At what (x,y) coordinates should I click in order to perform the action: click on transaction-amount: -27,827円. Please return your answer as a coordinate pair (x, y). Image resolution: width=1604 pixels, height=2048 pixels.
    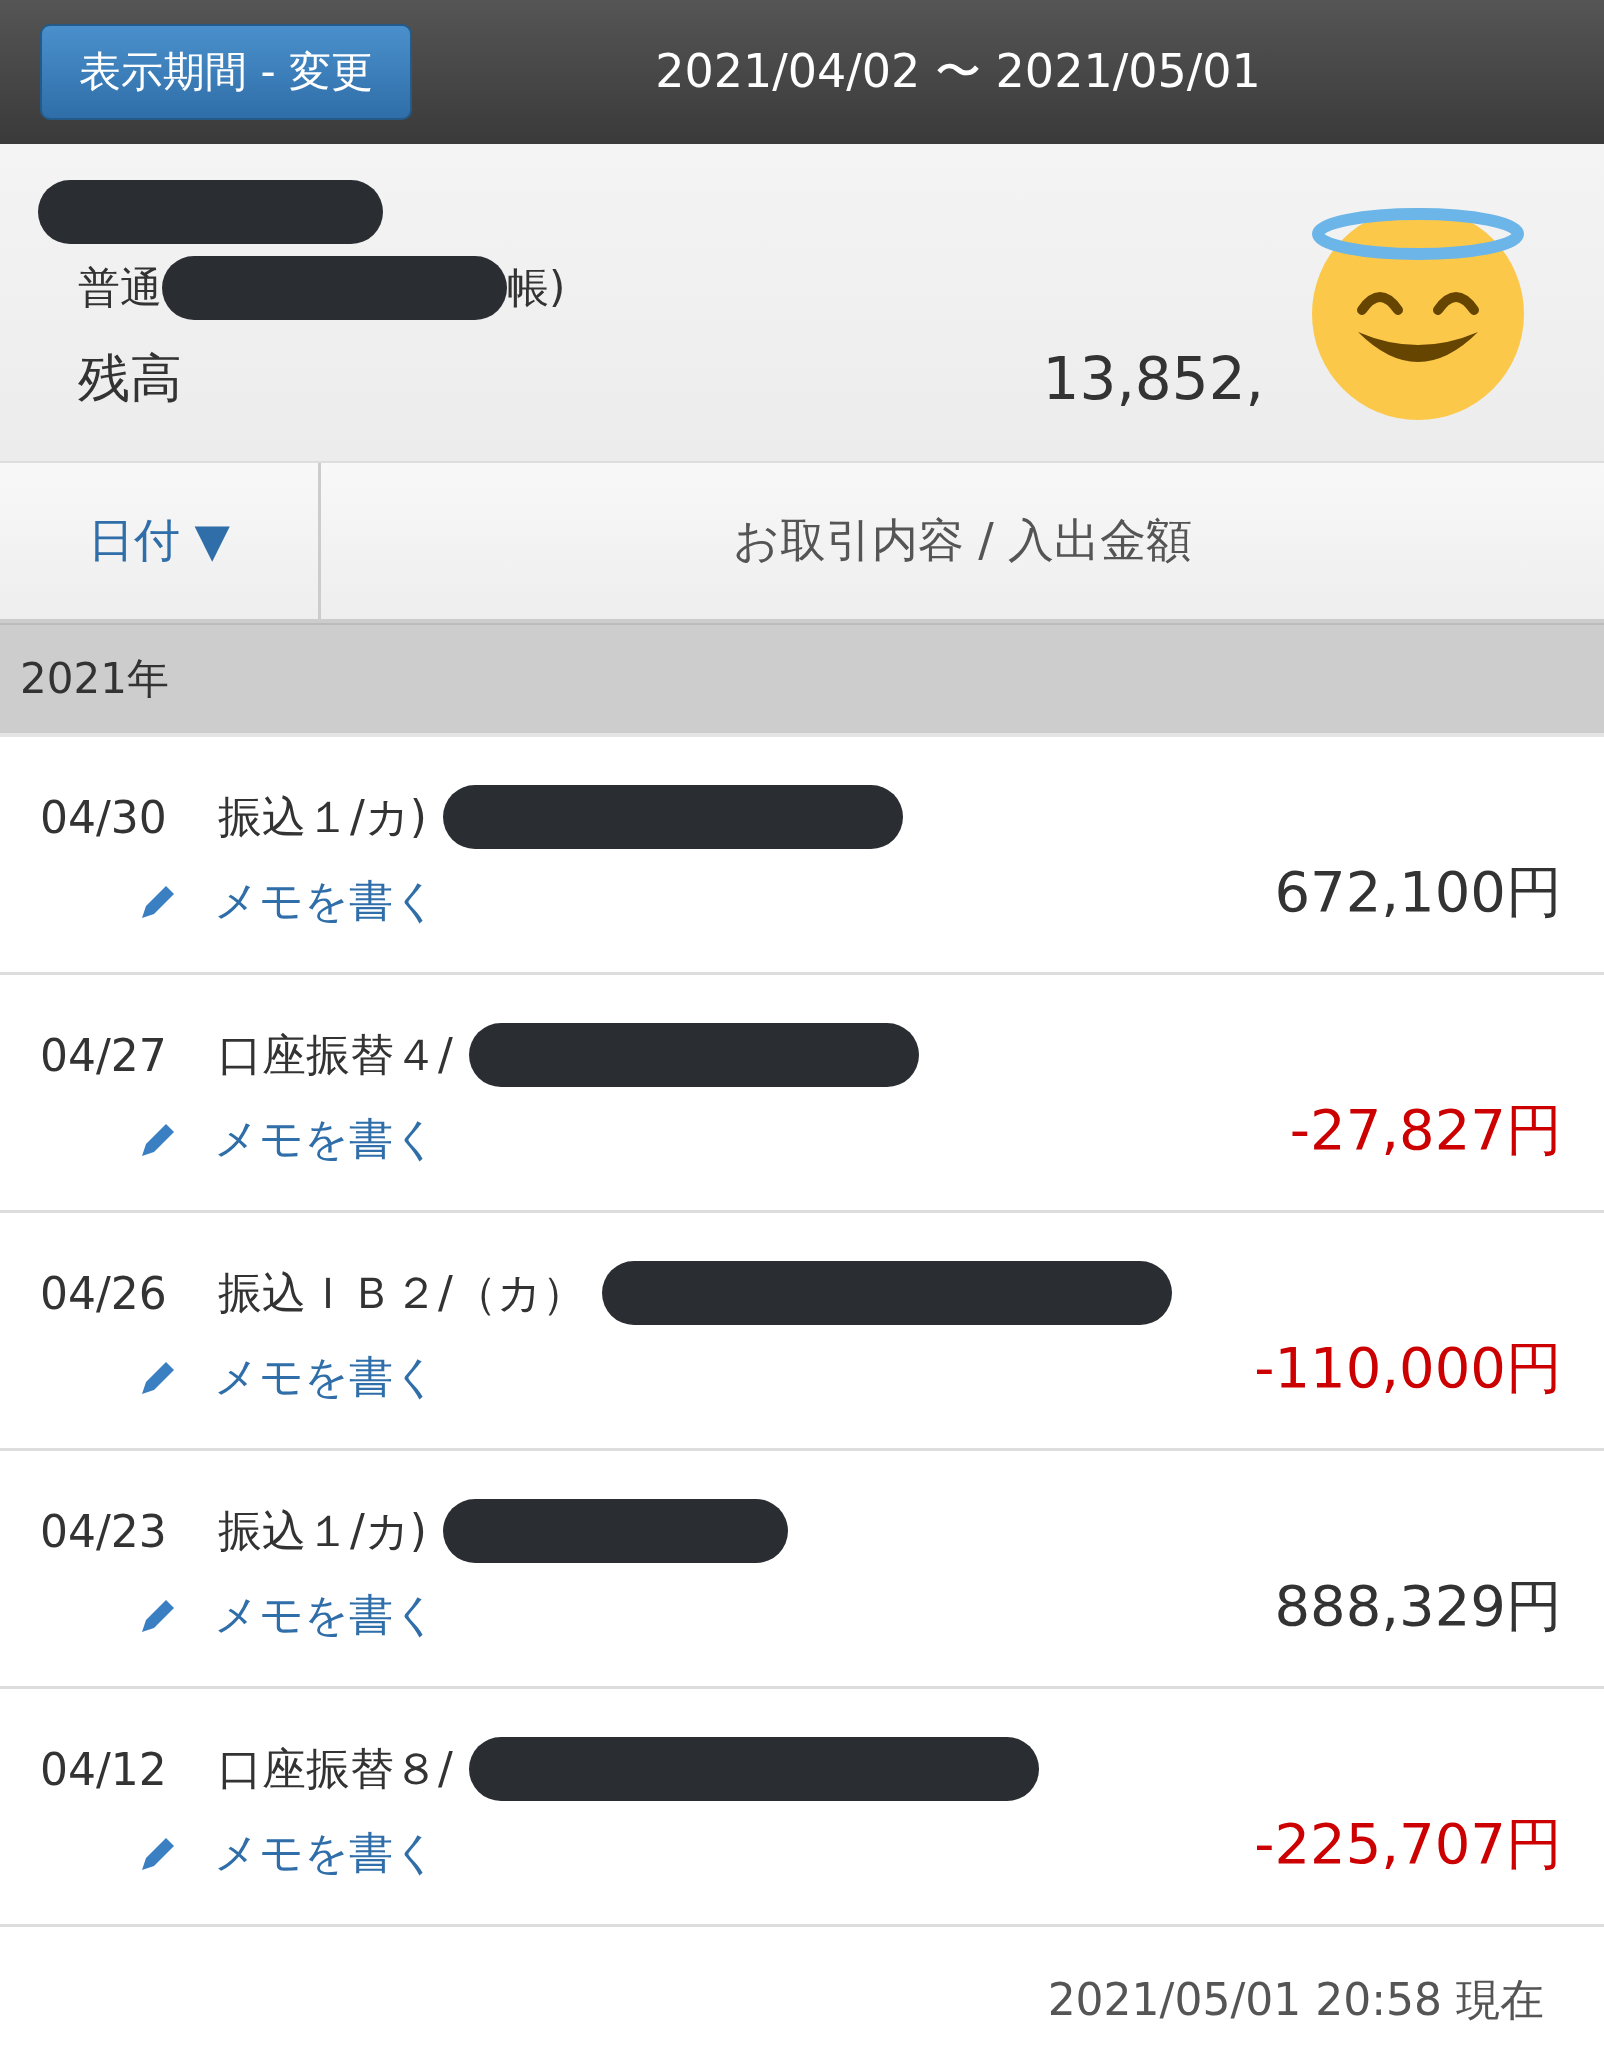
    Looking at the image, I should click on (1425, 1130).